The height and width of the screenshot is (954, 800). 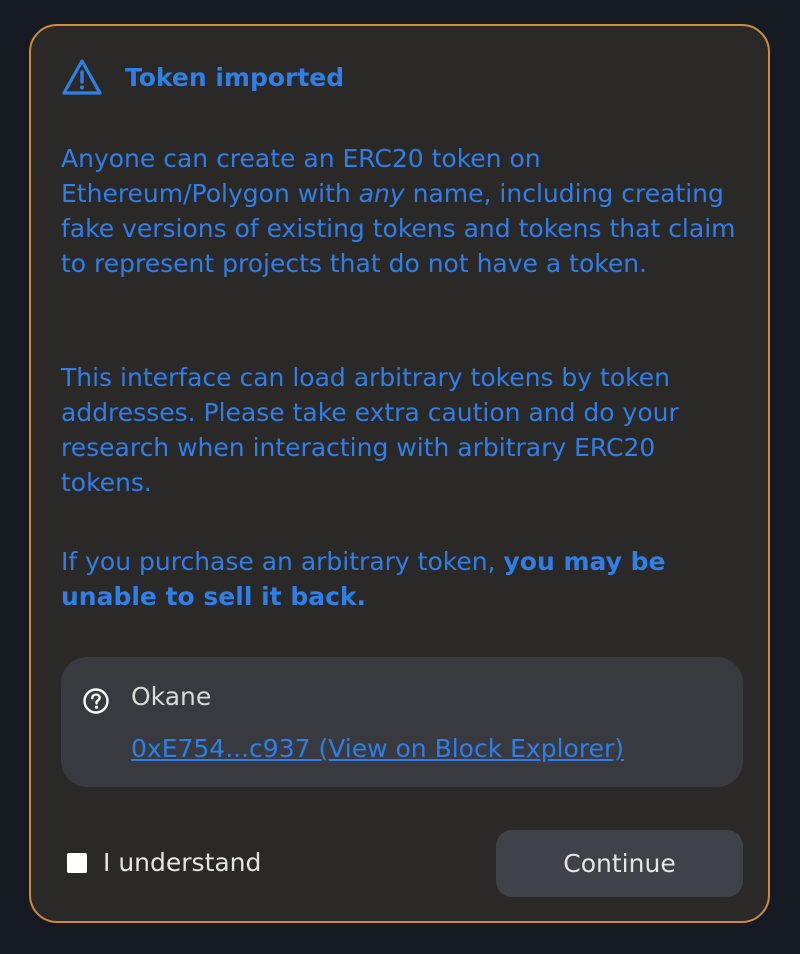 I want to click on modal-title: Token imported, so click(x=235, y=77).